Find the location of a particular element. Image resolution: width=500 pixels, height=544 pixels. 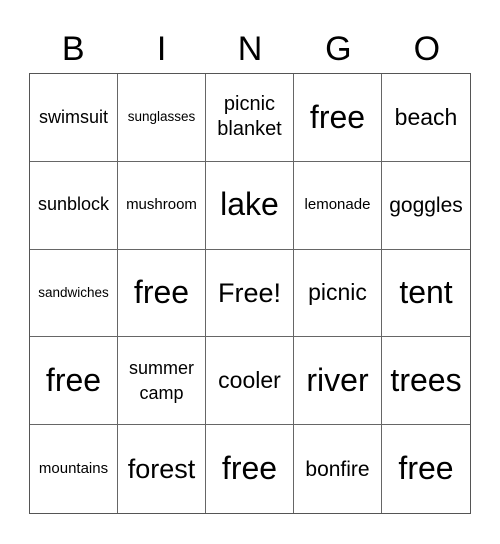

bingo-cell: trees is located at coordinates (426, 381).